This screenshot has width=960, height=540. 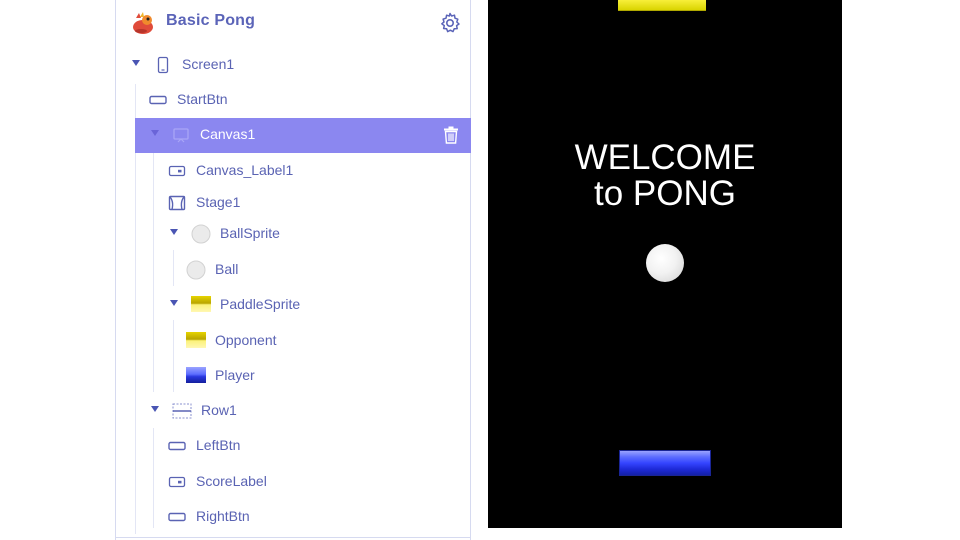 What do you see at coordinates (293, 411) in the screenshot?
I see `tree-item-row1: Row1` at bounding box center [293, 411].